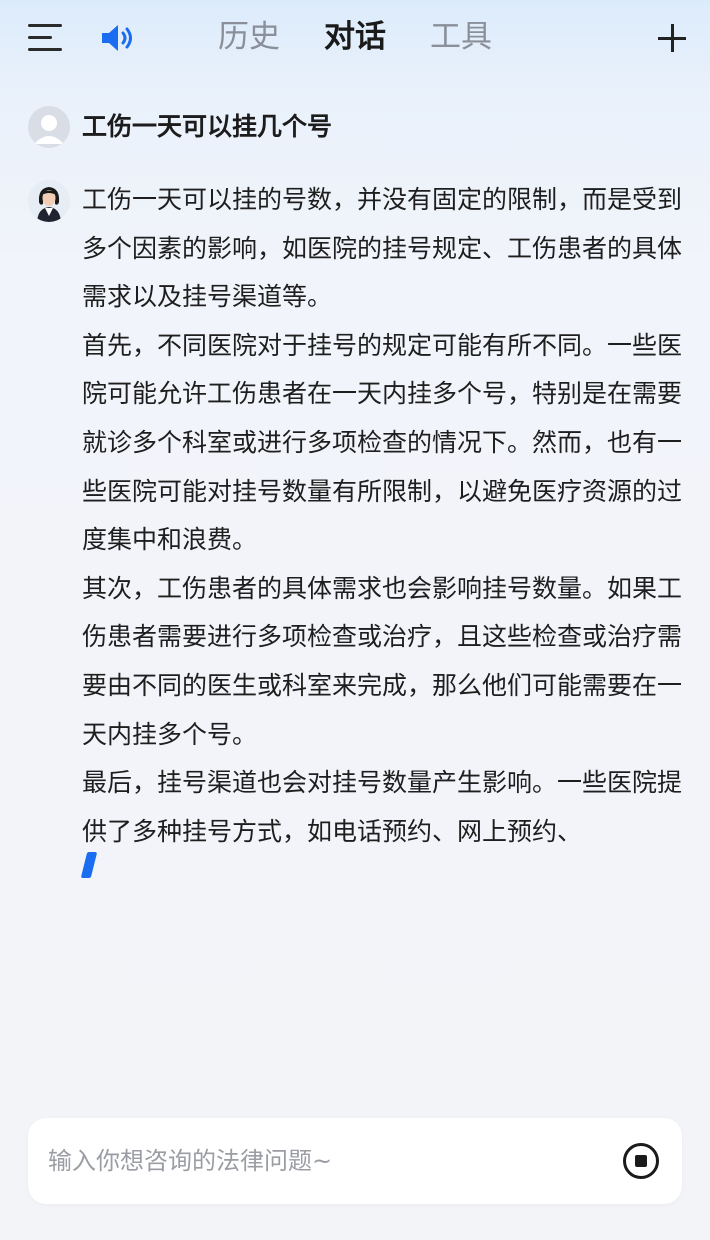 The width and height of the screenshot is (710, 1240). Describe the element at coordinates (641, 1161) in the screenshot. I see `stop-generation-icon` at that location.